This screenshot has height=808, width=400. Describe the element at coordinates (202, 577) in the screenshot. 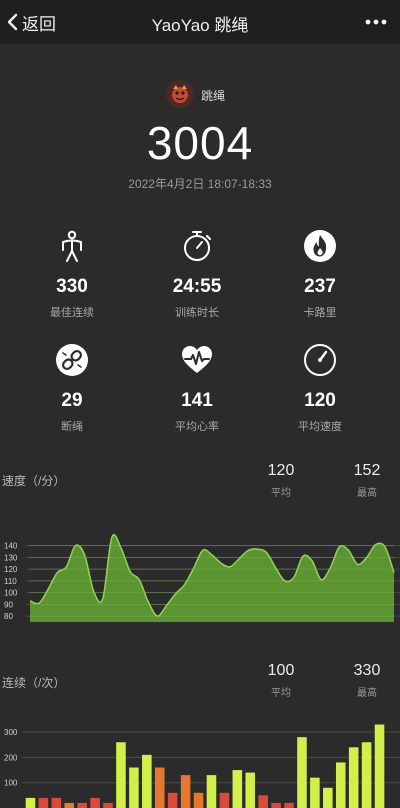

I see `speed-chart: 140 130 120 110 100 90 80` at that location.